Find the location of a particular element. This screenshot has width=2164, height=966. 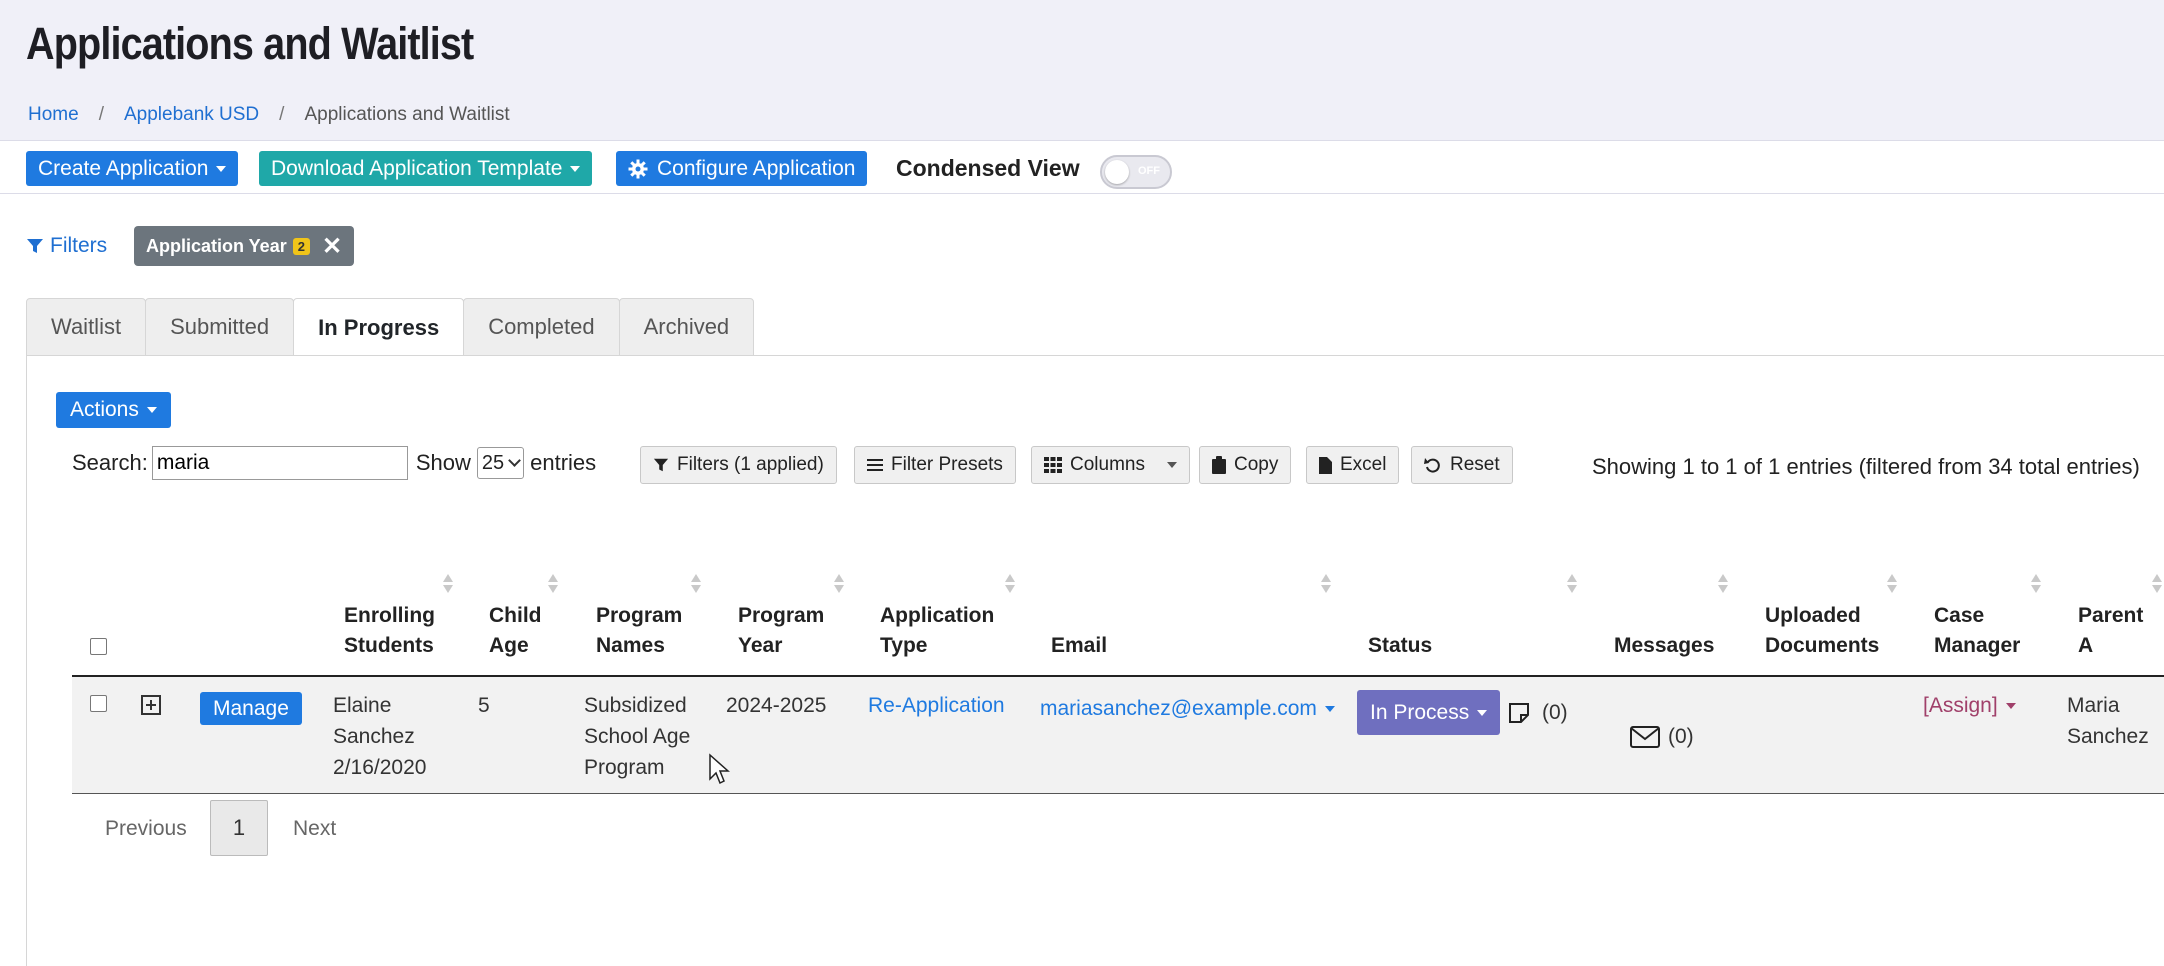

search-input is located at coordinates (279, 463).